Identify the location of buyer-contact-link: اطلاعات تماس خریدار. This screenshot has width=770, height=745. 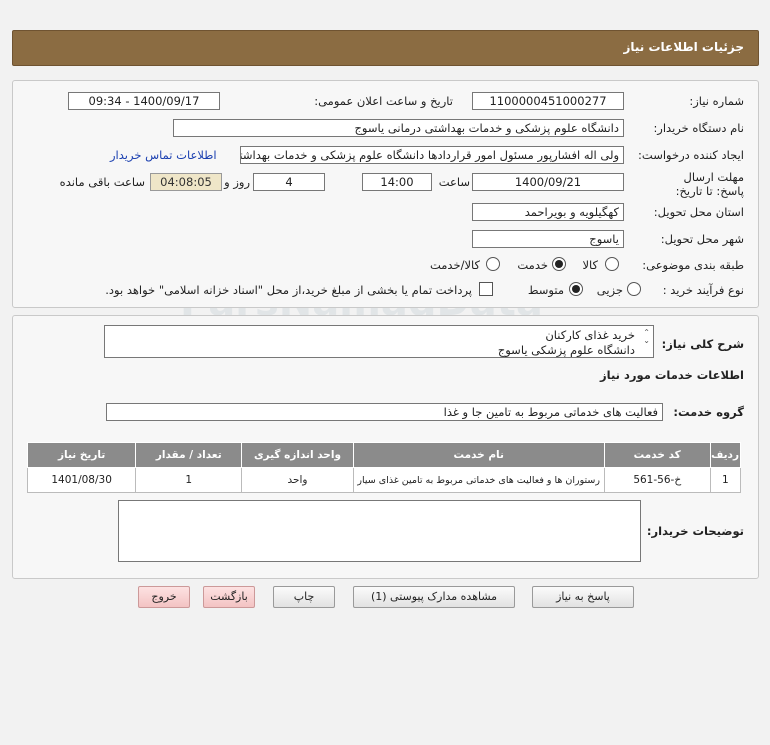
(163, 155).